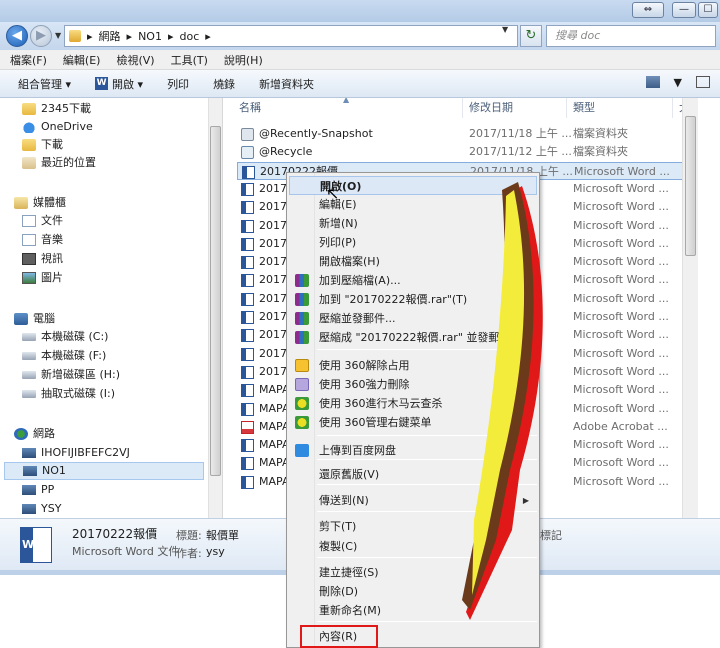 The image size is (720, 648). I want to click on nav-item: 網路, so click(34, 434).